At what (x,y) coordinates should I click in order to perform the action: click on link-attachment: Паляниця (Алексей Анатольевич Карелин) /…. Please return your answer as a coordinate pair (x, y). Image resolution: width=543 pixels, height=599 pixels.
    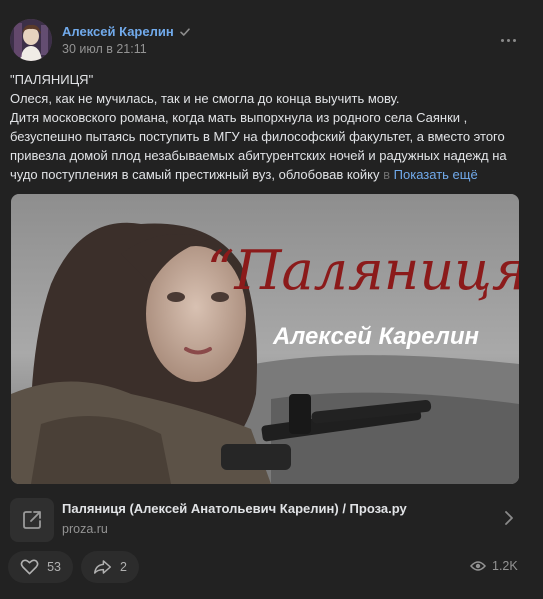
    Looking at the image, I should click on (271, 519).